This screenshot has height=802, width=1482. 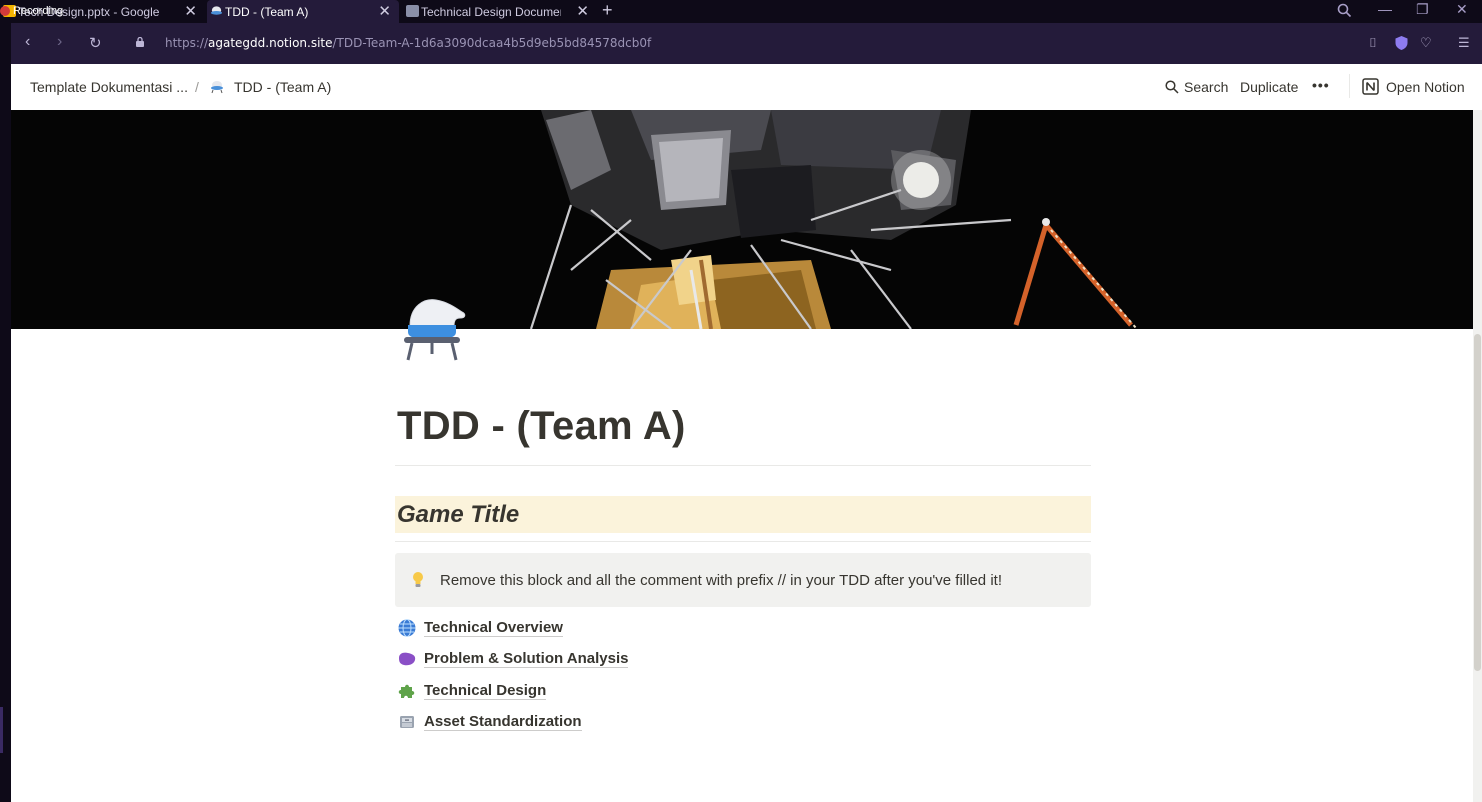 What do you see at coordinates (1464, 43) in the screenshot?
I see `menu-icon: ☰` at bounding box center [1464, 43].